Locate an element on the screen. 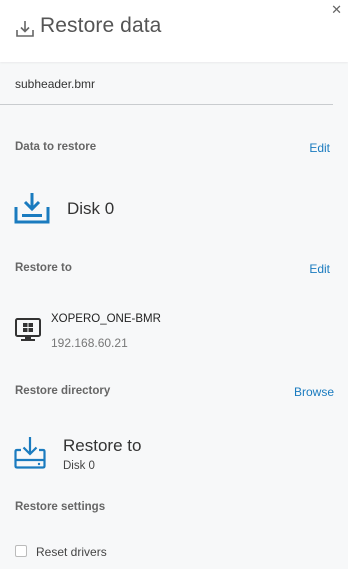  host-name: XOPERO_ONE-BMR is located at coordinates (106, 319).